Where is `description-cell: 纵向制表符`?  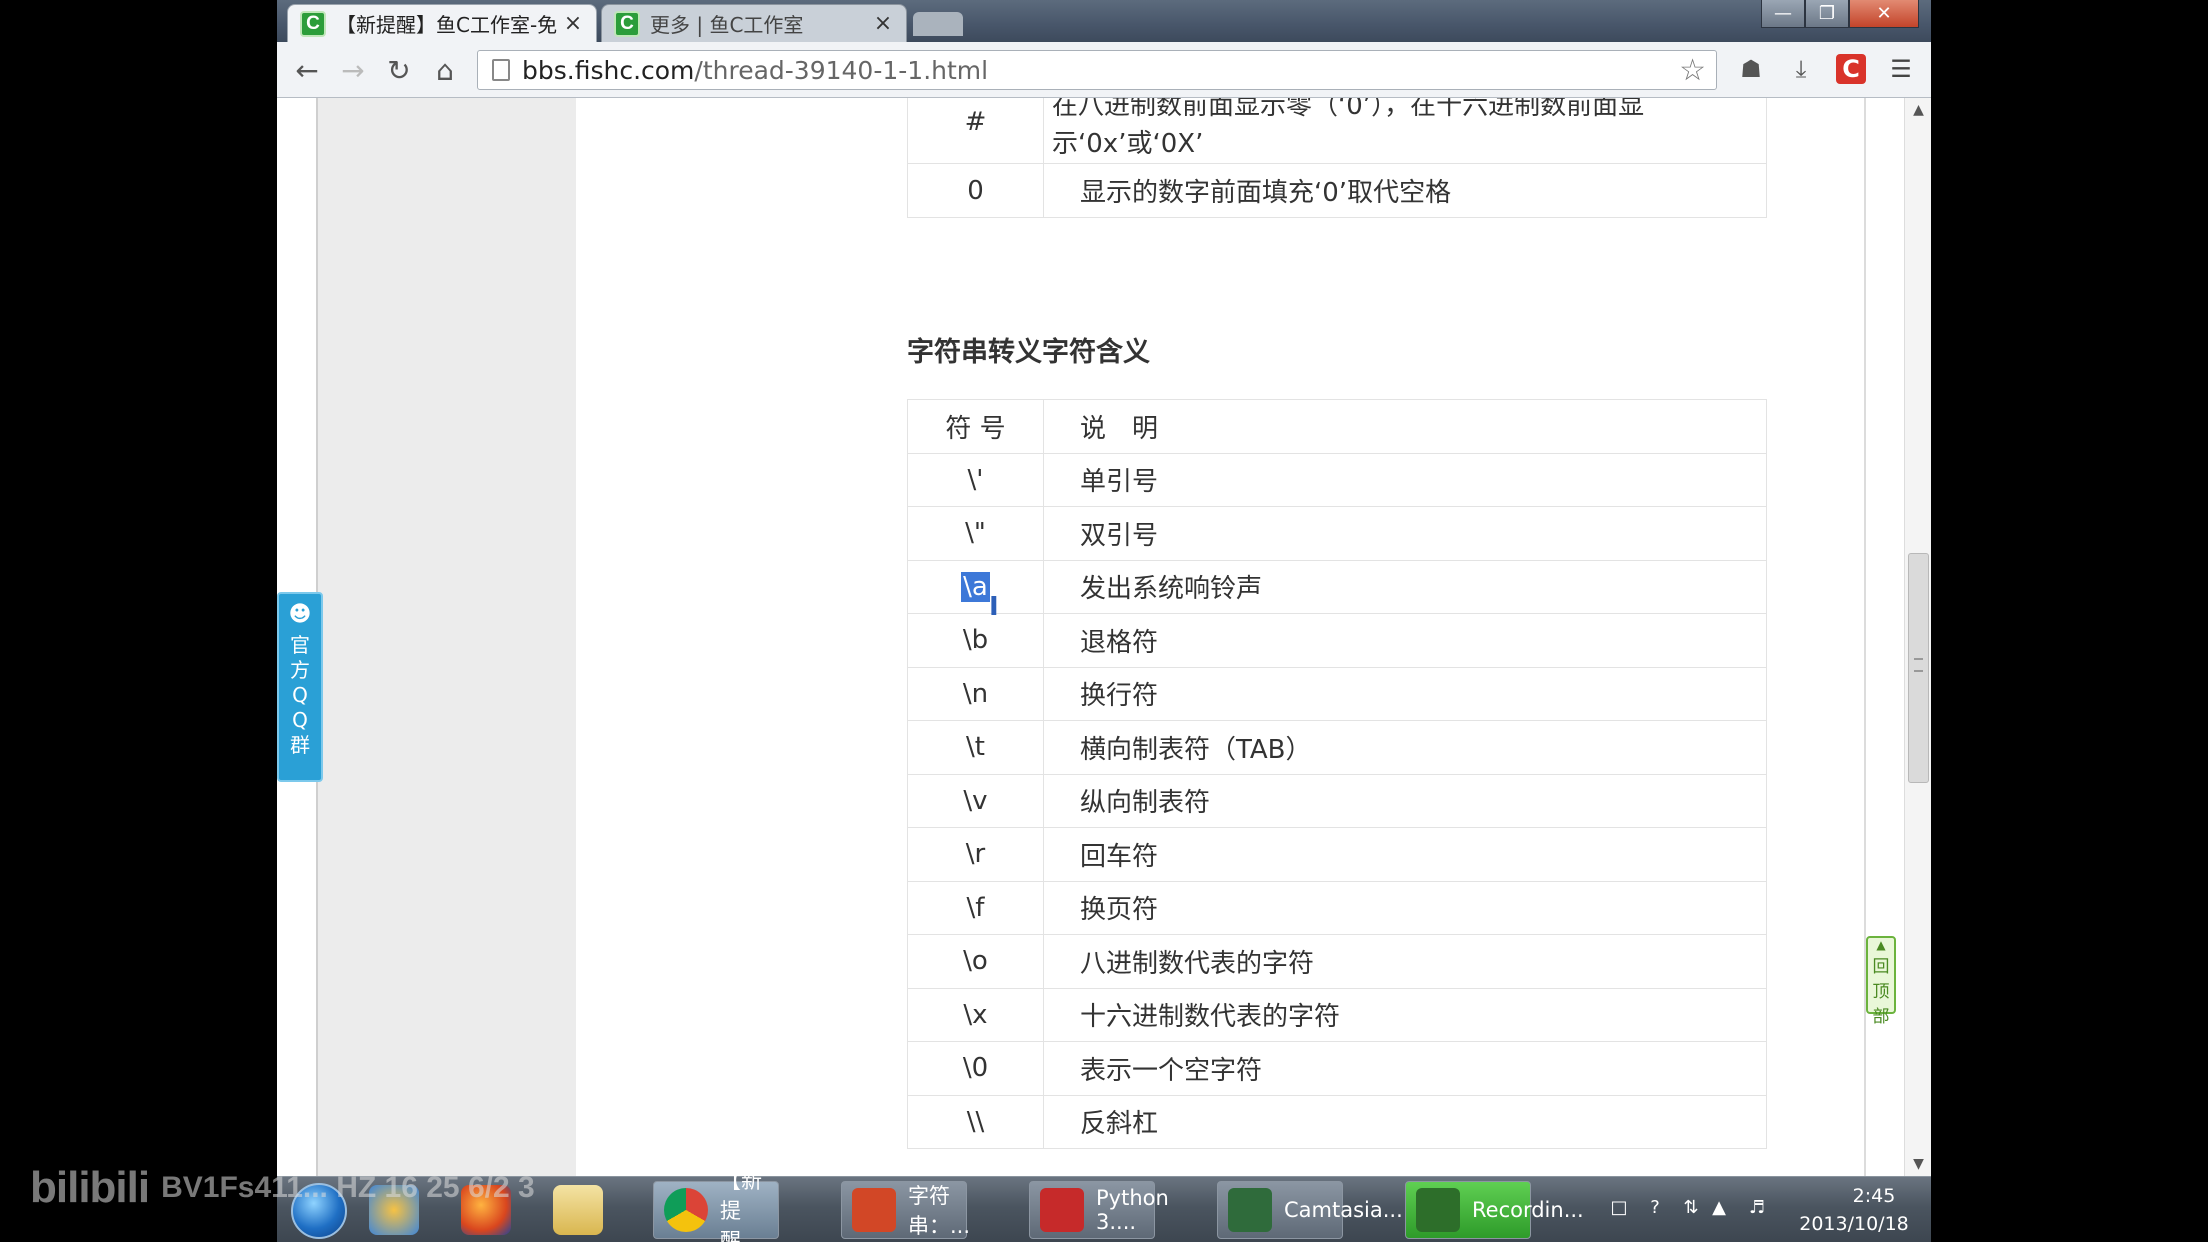 description-cell: 纵向制表符 is located at coordinates (1405, 800).